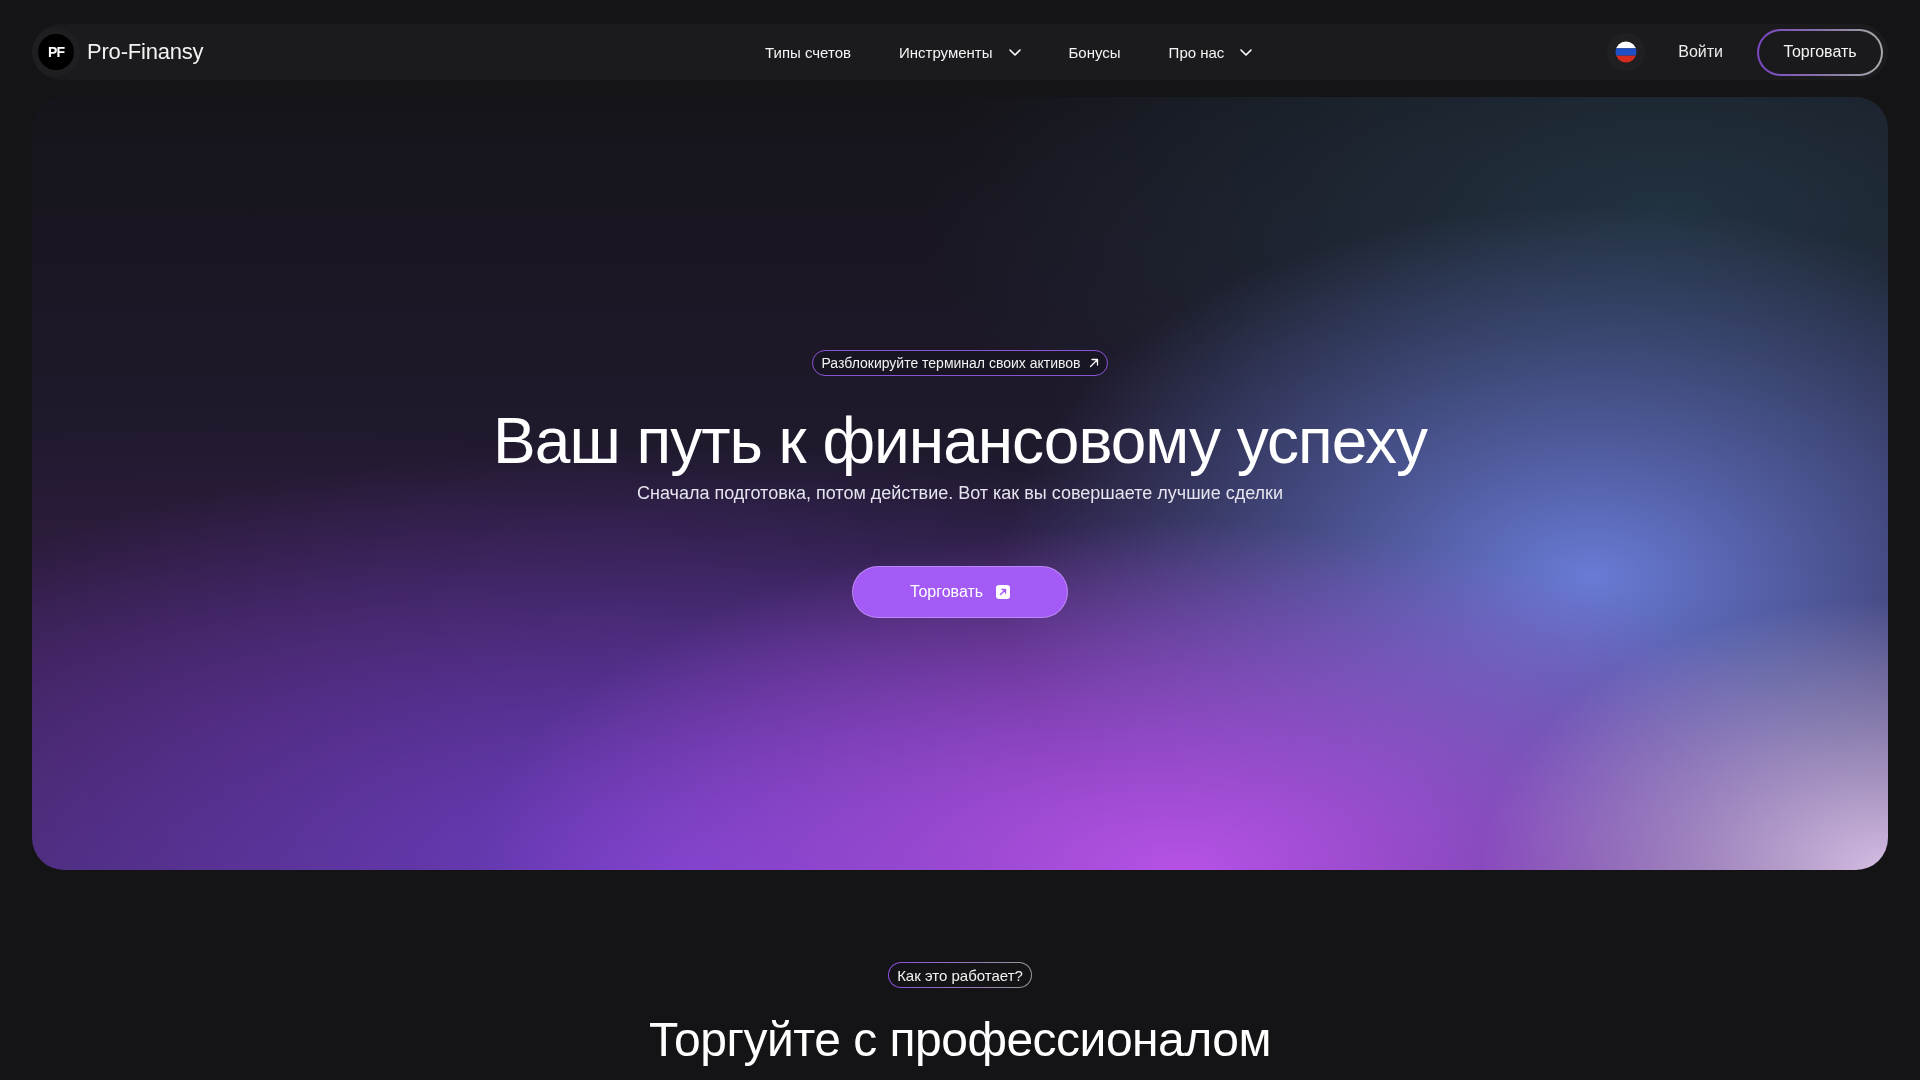 This screenshot has height=1080, width=1920. I want to click on nav-menu-item: Бонусы, so click(1094, 52).